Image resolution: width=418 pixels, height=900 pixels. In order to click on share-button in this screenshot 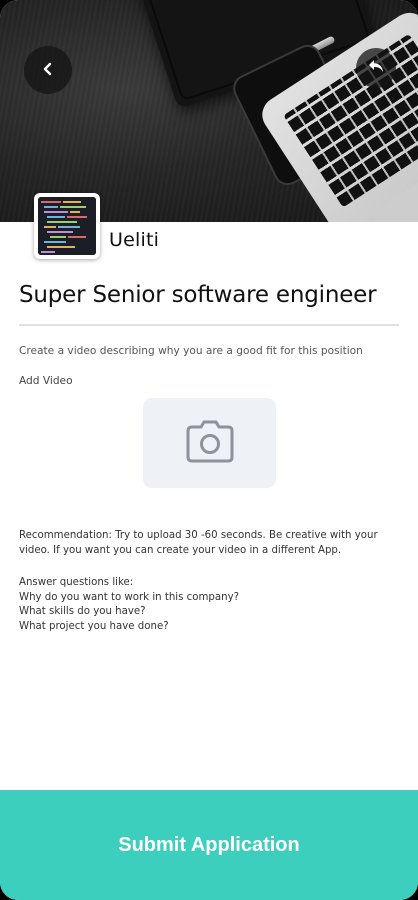, I will do `click(376, 68)`.